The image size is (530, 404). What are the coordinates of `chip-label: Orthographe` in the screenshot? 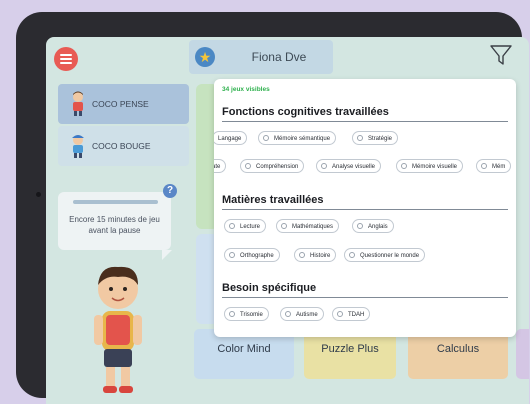 It's located at (257, 256).